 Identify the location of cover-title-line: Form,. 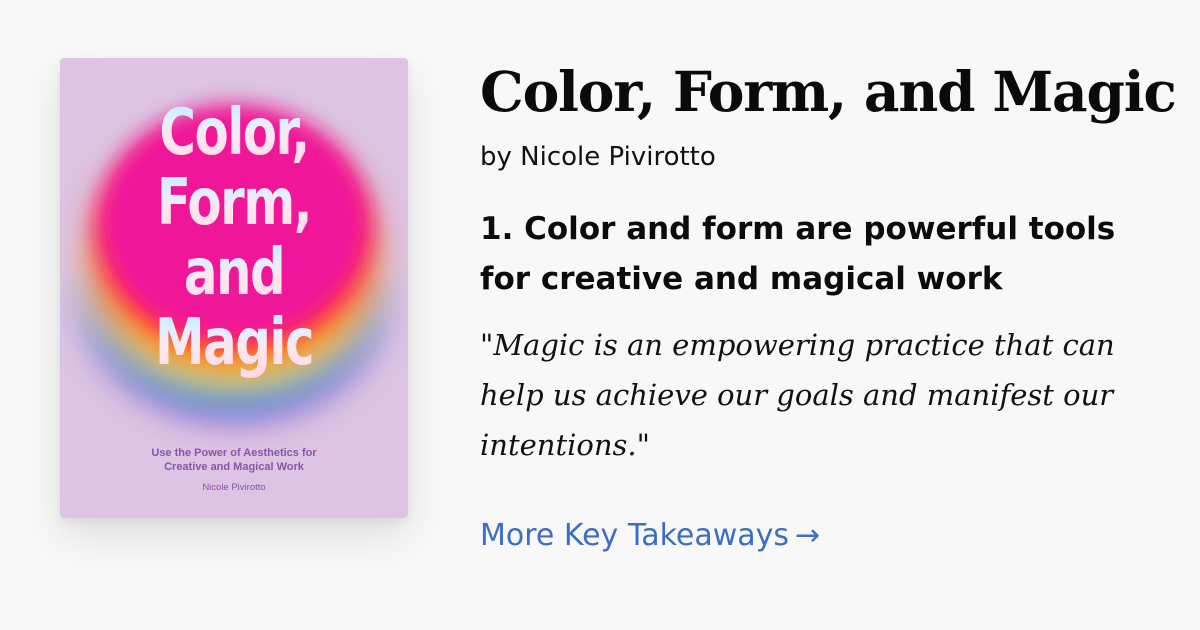
(233, 203).